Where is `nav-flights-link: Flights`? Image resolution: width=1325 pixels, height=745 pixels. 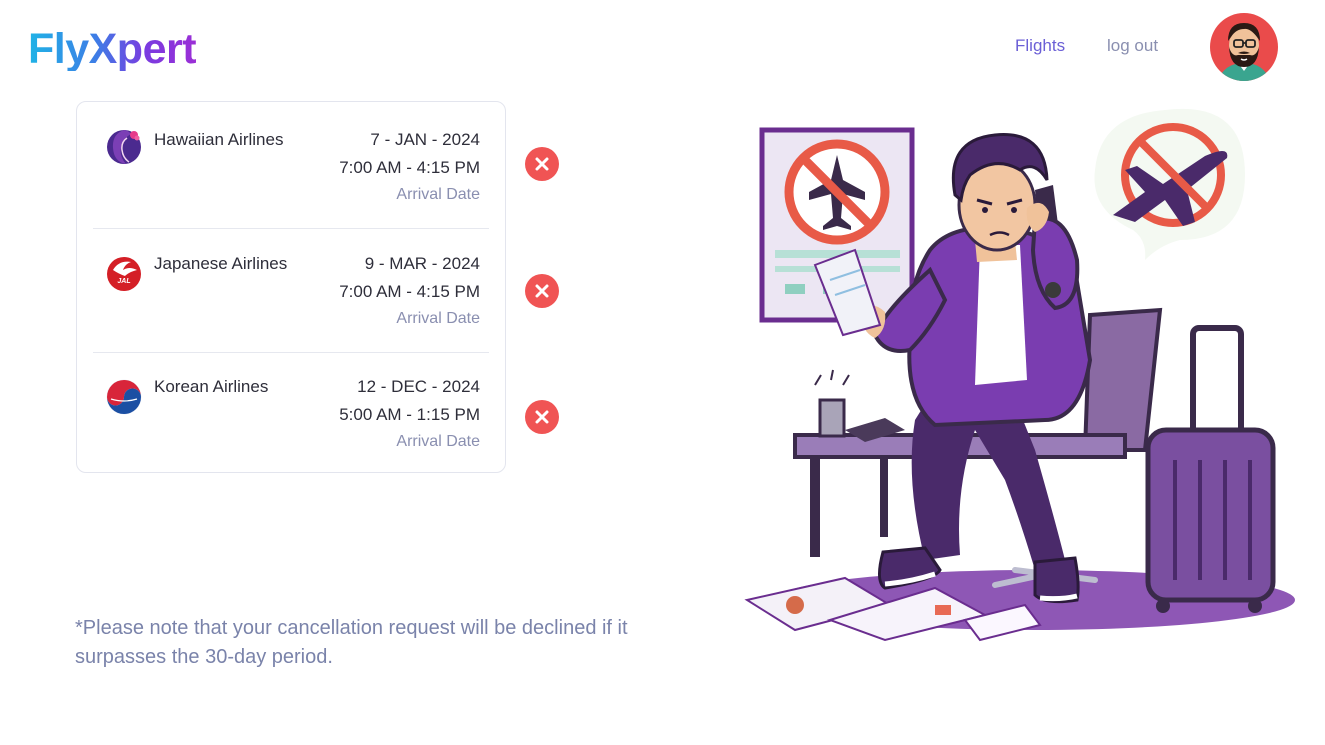 nav-flights-link: Flights is located at coordinates (1040, 46).